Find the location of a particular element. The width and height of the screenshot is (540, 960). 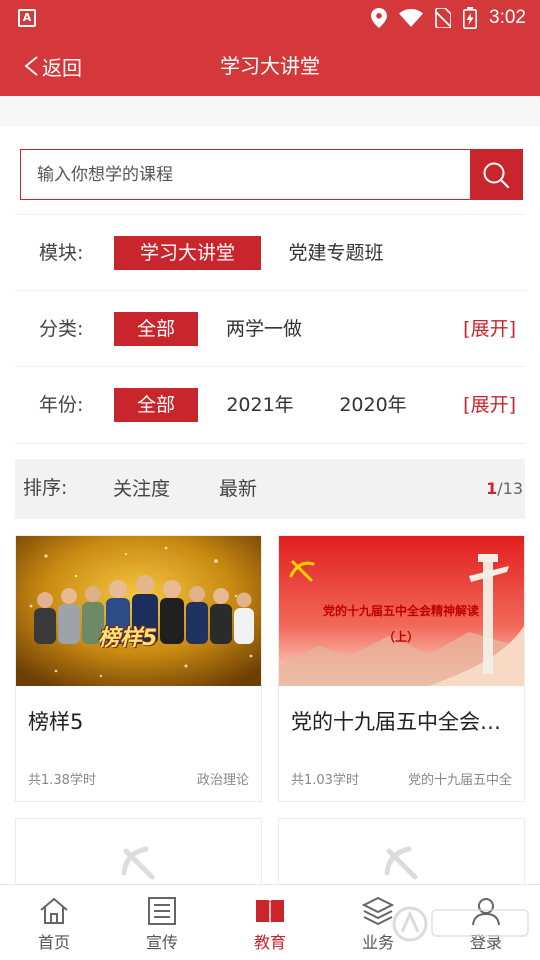

no-sim-icon is located at coordinates (443, 18).